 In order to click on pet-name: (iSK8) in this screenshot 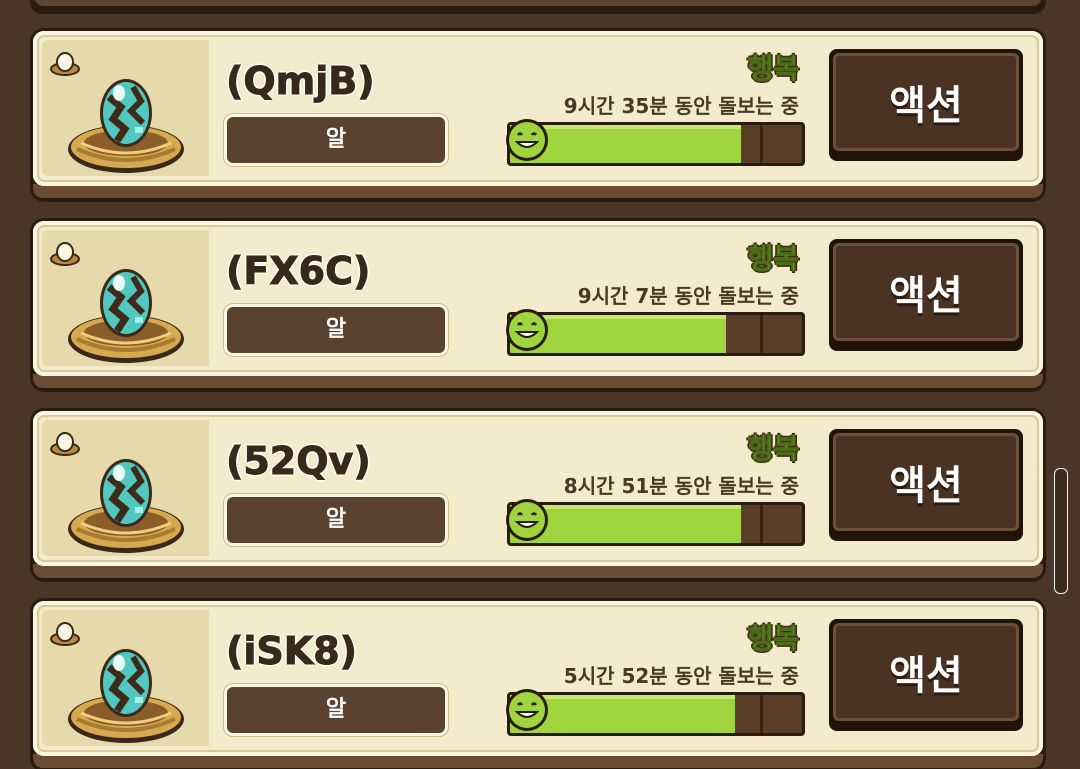, I will do `click(291, 651)`.